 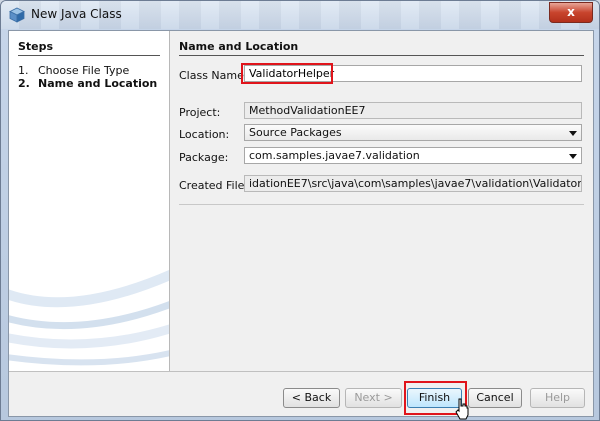 What do you see at coordinates (413, 110) in the screenshot?
I see `project-field: MethodValidationEE7` at bounding box center [413, 110].